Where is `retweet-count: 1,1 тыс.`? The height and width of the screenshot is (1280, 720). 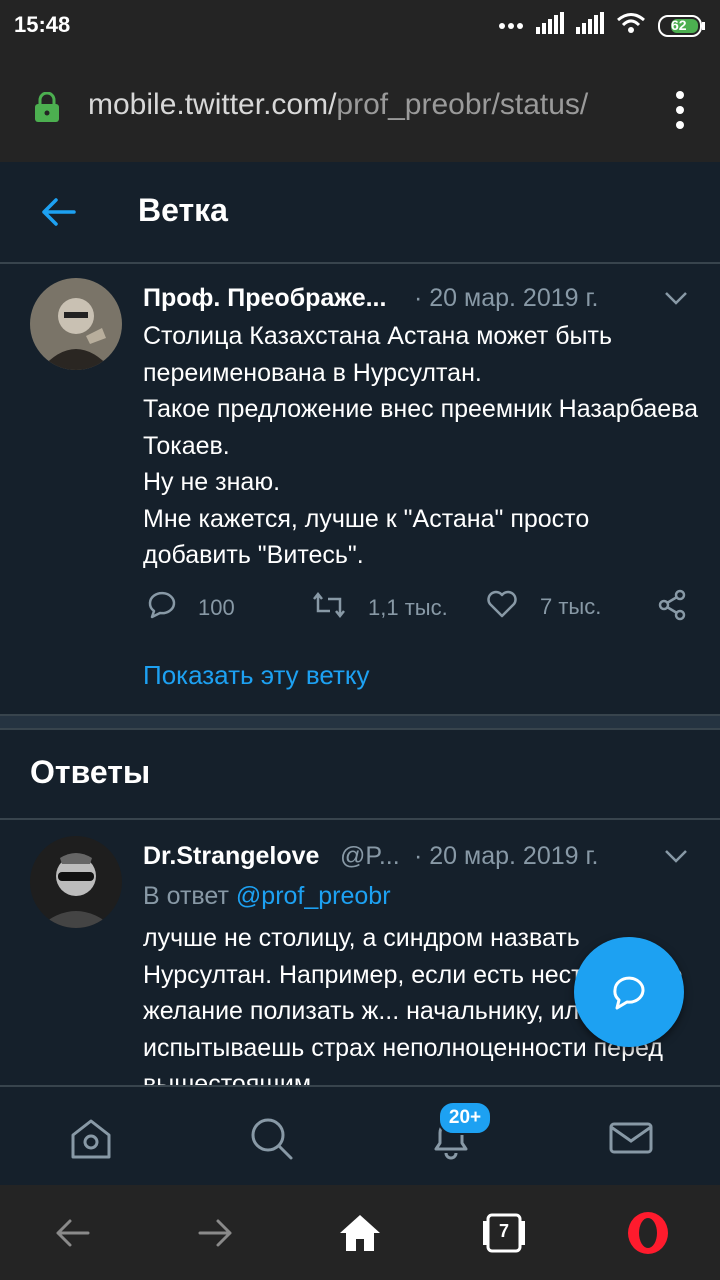
retweet-count: 1,1 тыс. is located at coordinates (408, 607).